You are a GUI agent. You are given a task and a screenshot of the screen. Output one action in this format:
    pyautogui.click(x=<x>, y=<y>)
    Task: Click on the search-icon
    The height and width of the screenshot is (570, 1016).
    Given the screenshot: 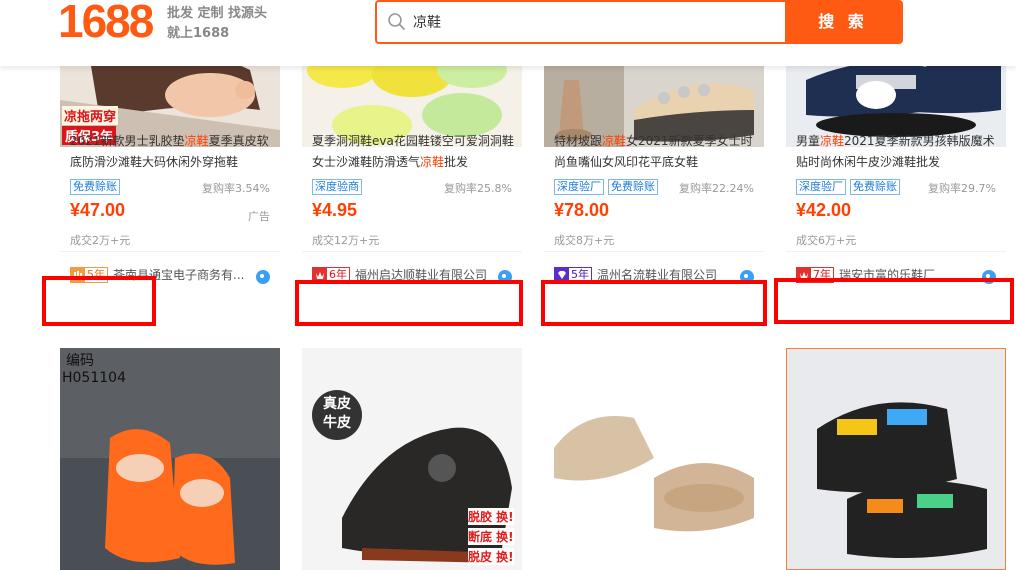 What is the action you would take?
    pyautogui.click(x=396, y=21)
    